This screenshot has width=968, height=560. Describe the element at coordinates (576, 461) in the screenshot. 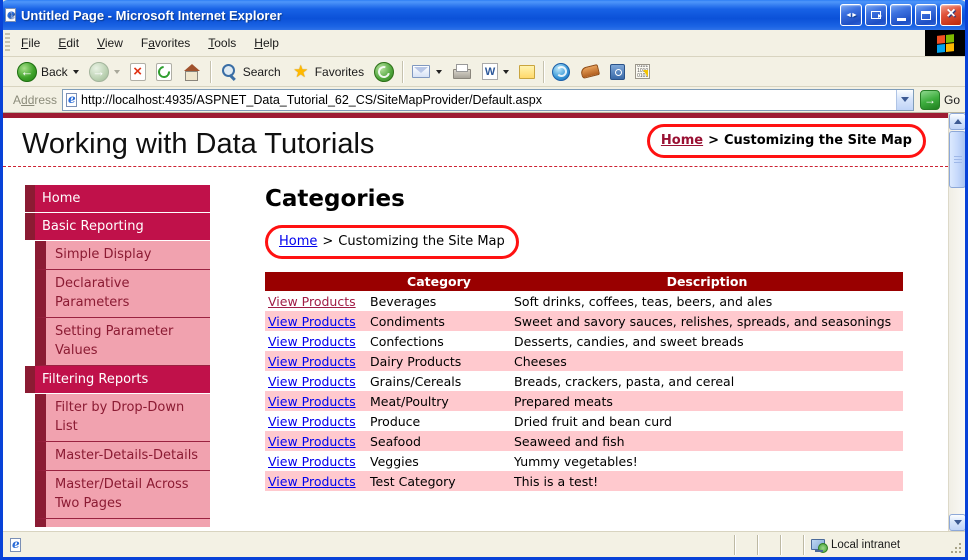

I see `description-cell: Yummy vegetables!` at that location.